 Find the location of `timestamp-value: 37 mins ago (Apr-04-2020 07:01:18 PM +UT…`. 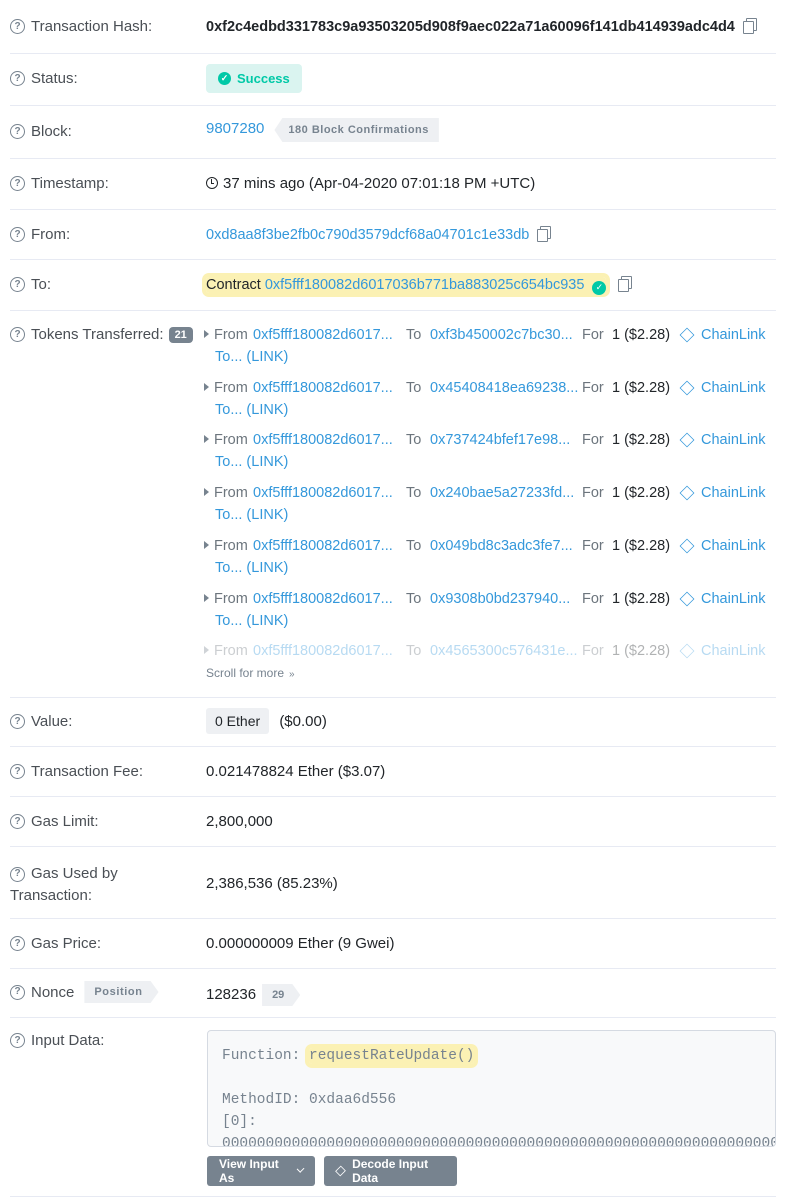

timestamp-value: 37 mins ago (Apr-04-2020 07:01:18 PM +UT… is located at coordinates (370, 183).